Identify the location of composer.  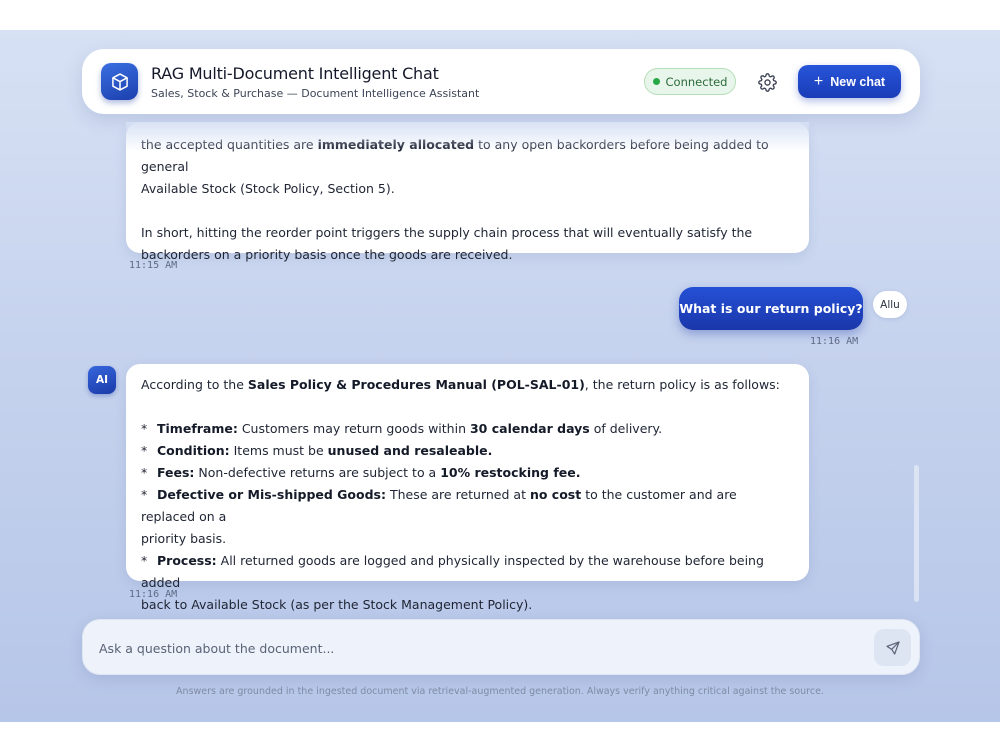
(501, 647).